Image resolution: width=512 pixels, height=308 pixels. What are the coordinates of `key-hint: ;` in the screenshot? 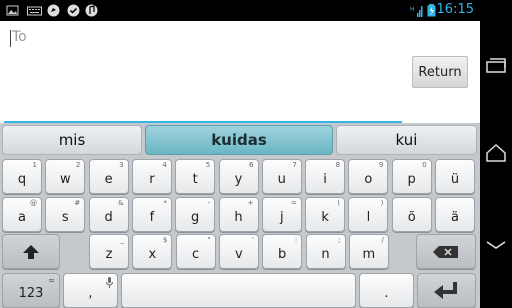 It's located at (339, 240).